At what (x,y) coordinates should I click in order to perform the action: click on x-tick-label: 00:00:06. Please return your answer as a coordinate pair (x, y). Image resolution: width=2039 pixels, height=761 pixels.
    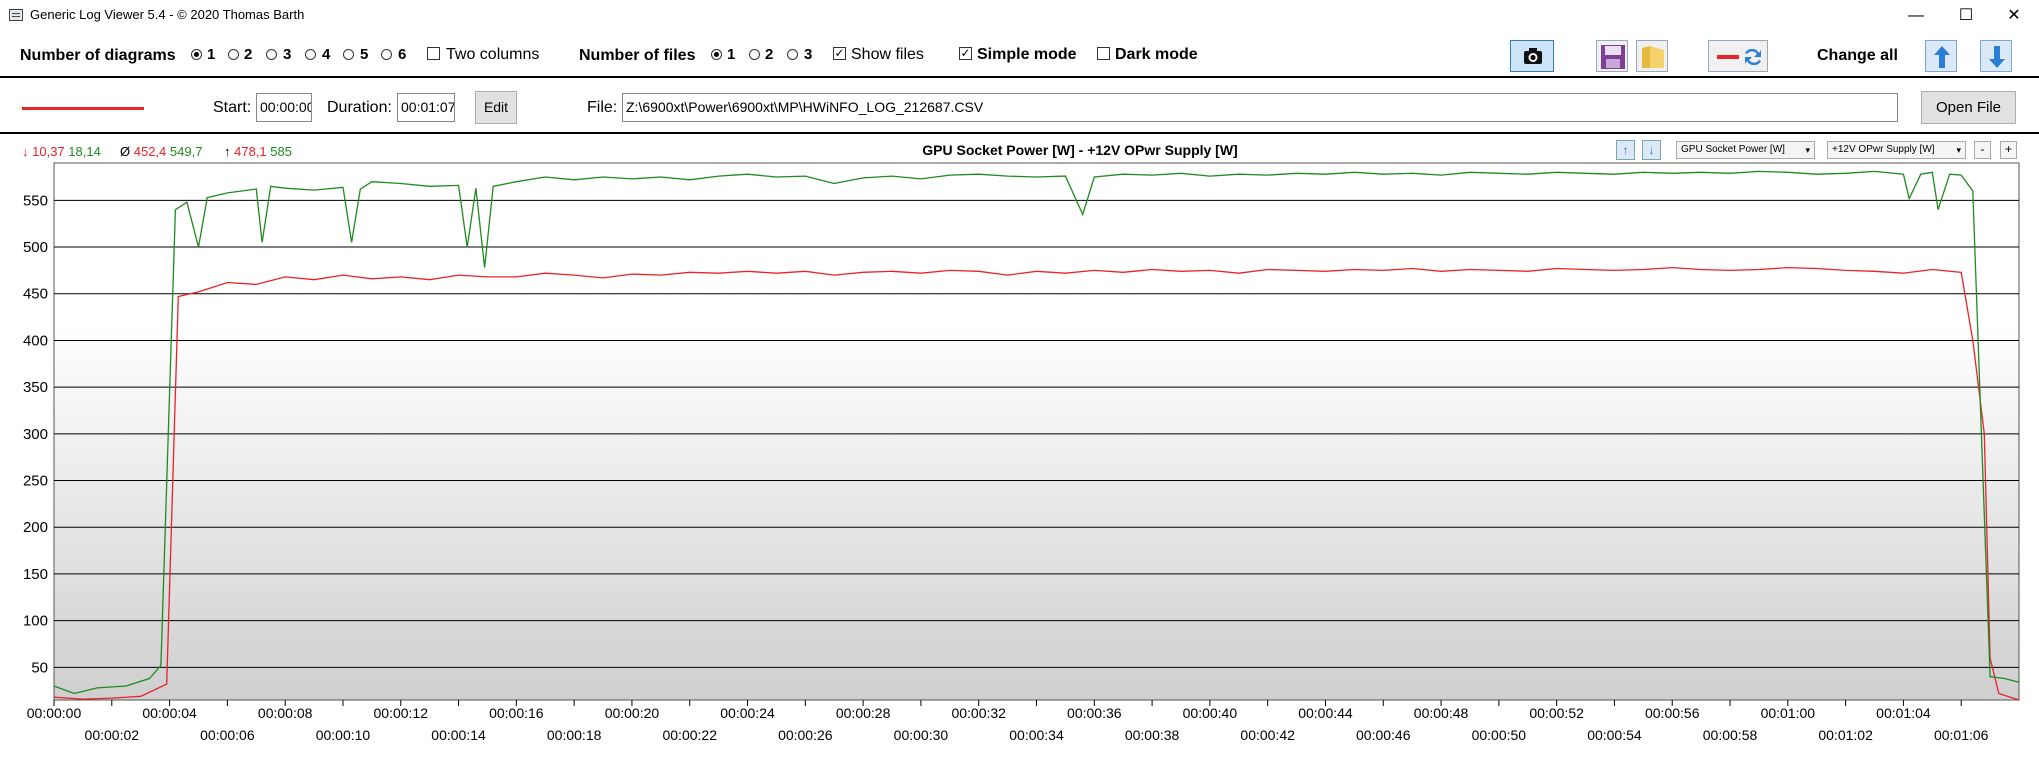
    Looking at the image, I should click on (227, 735).